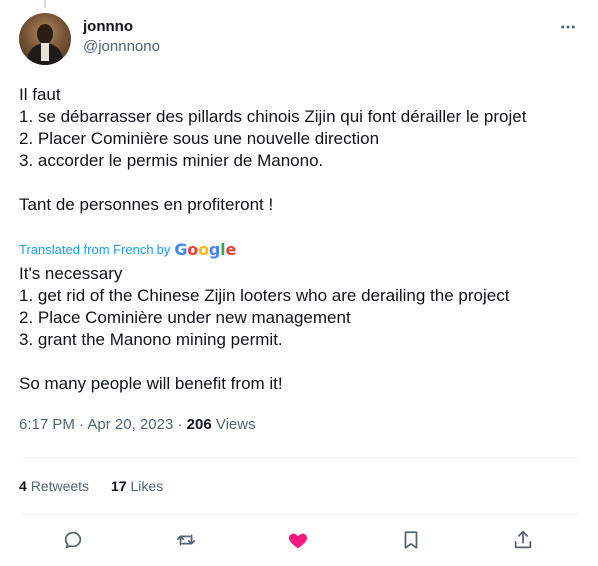 The width and height of the screenshot is (598, 566). Describe the element at coordinates (45, 52) in the screenshot. I see `avatar-shirt` at that location.